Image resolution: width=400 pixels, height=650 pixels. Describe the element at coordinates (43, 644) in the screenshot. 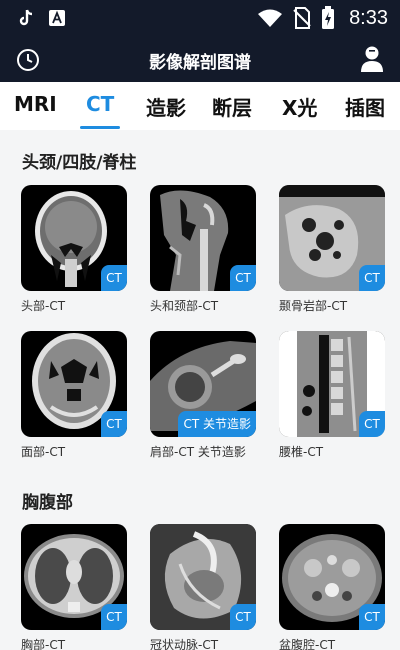

I see `card-caption: 胸部-CT` at that location.